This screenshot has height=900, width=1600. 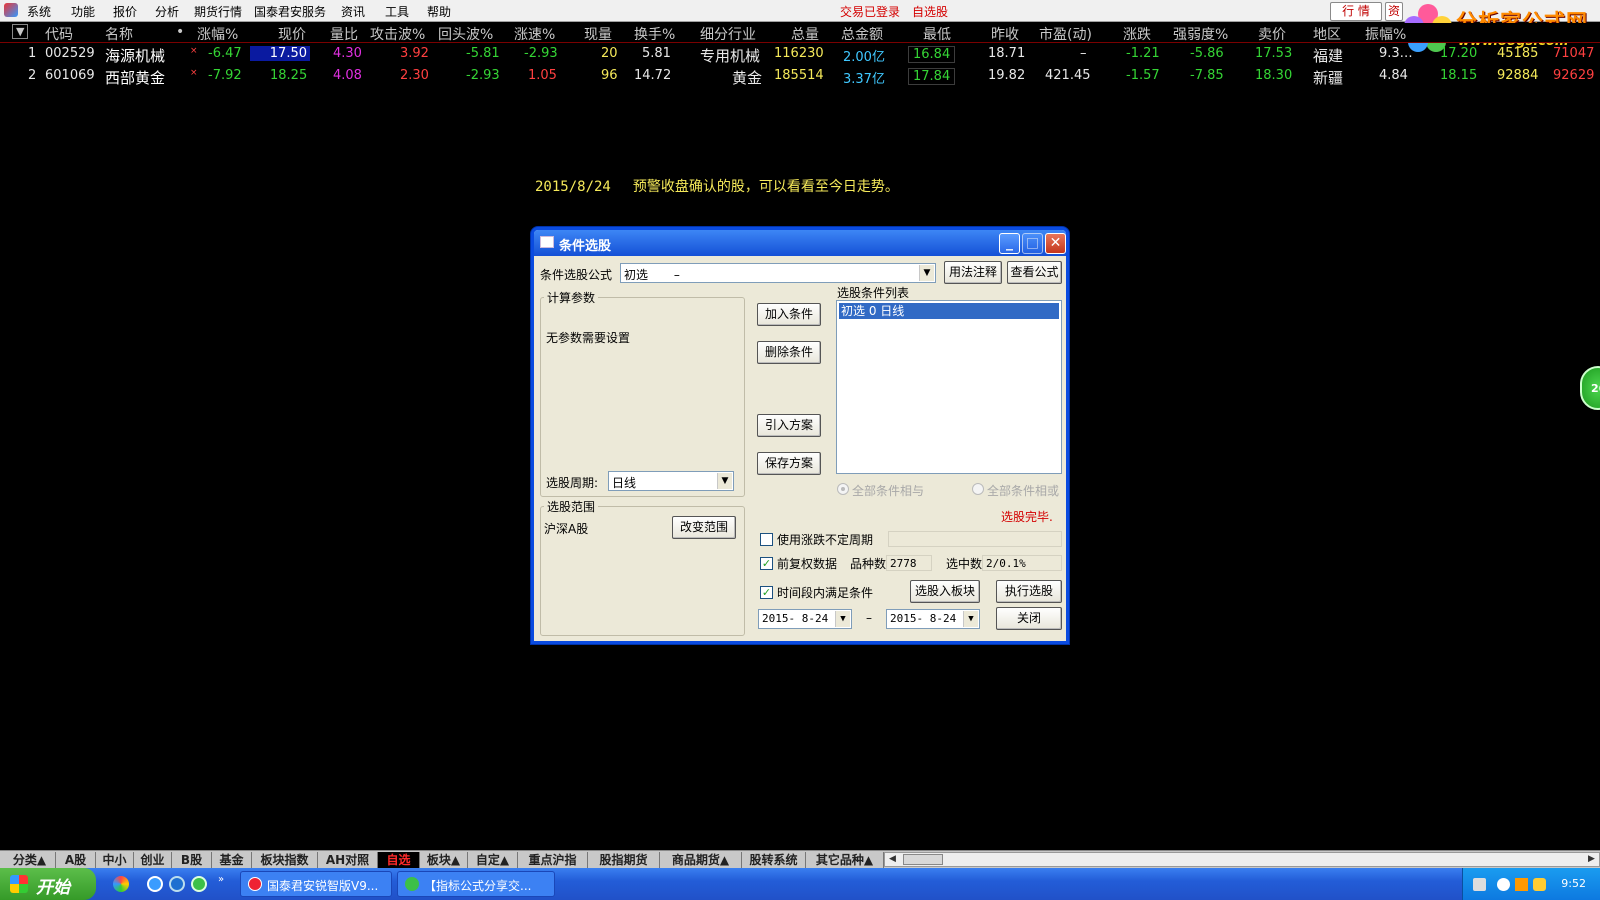 What do you see at coordinates (892, 859) in the screenshot?
I see `scroll-left-icon: ◀` at bounding box center [892, 859].